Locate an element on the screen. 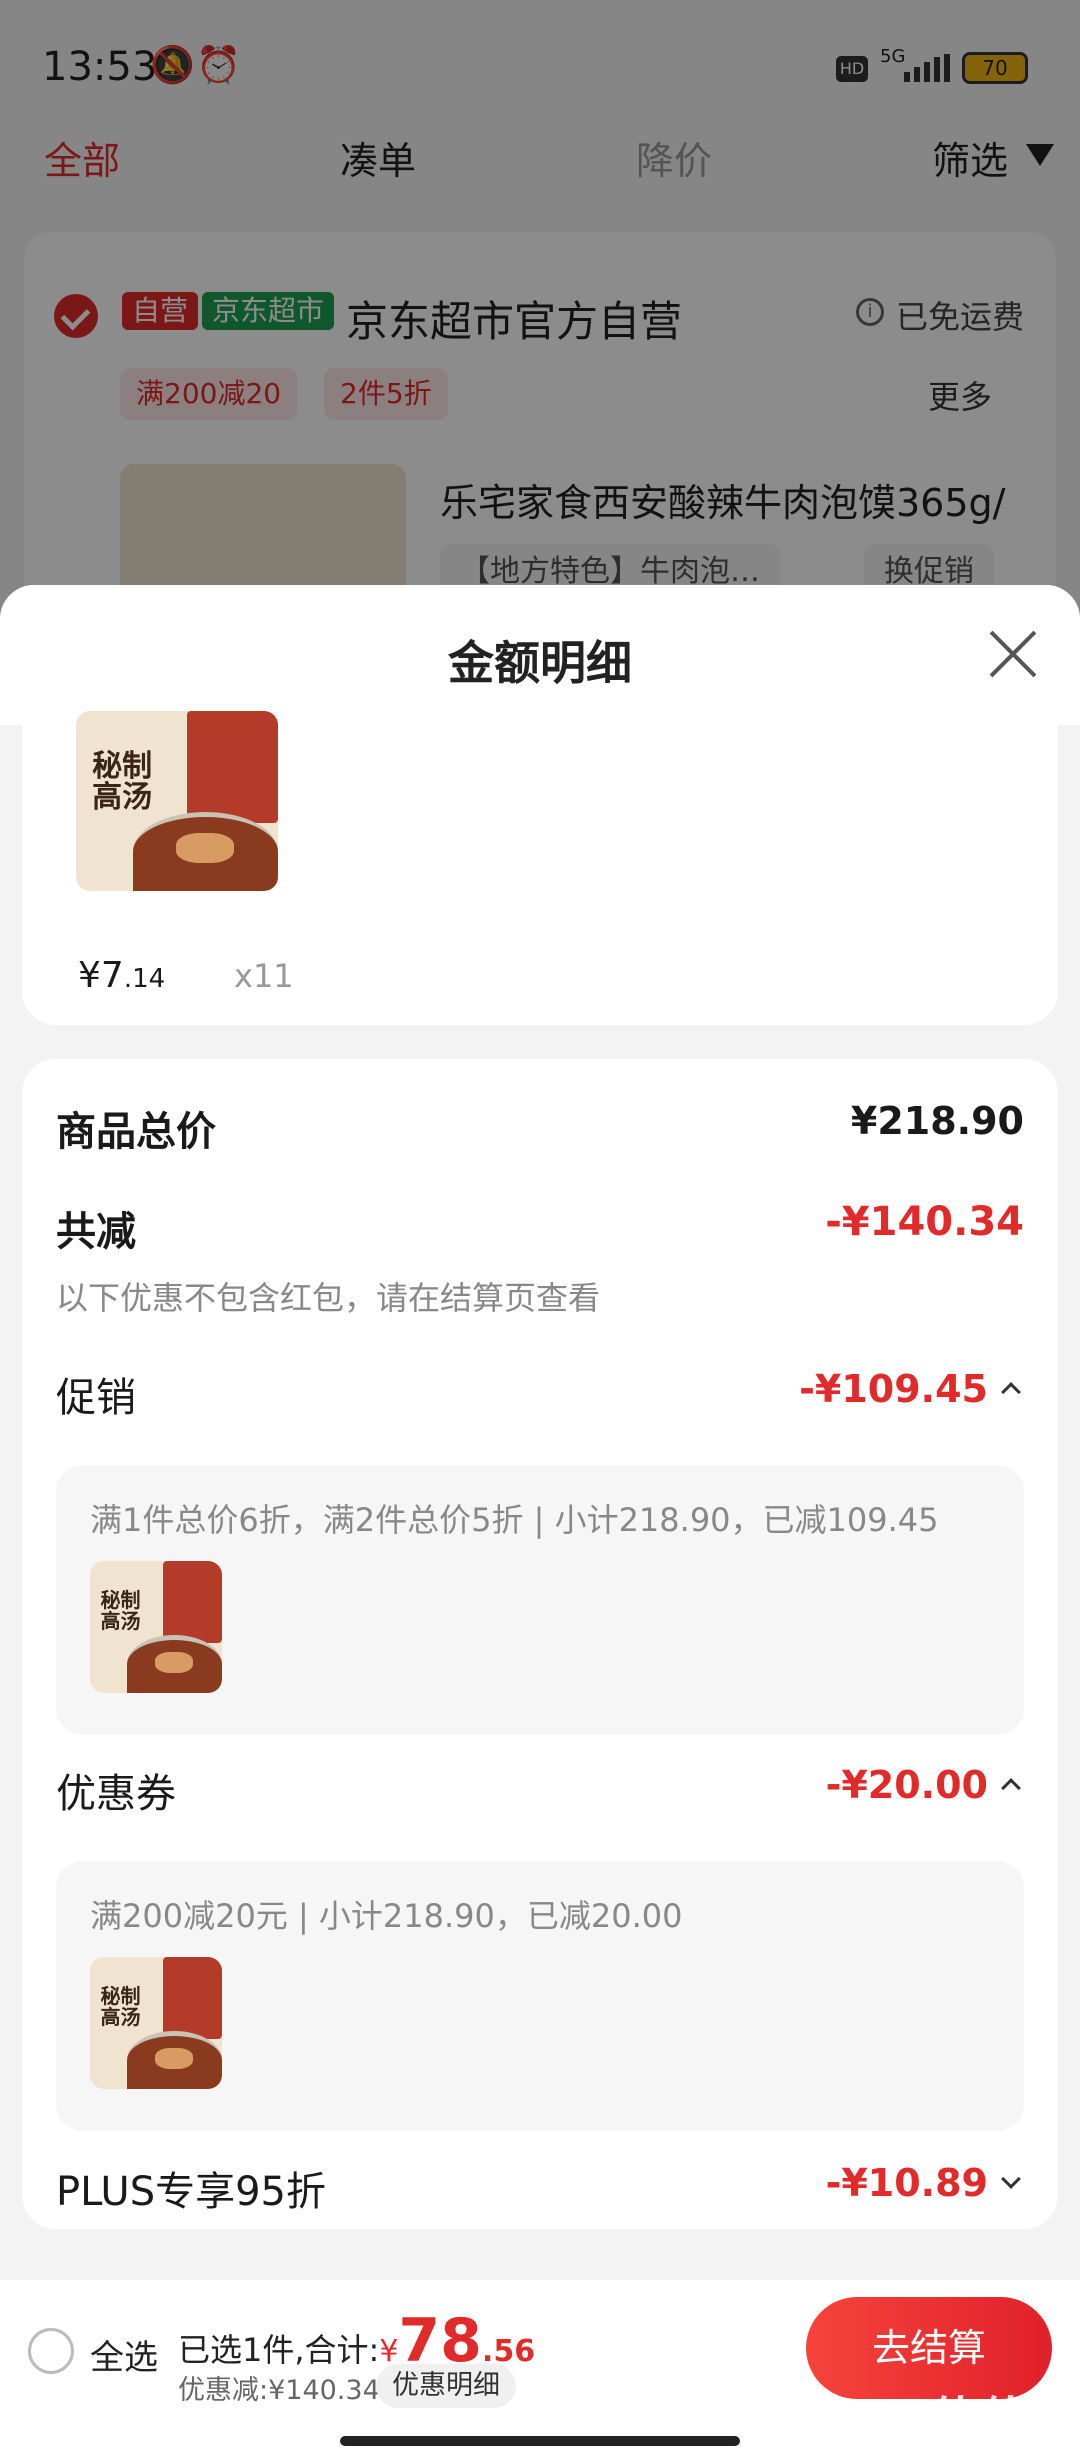 Image resolution: width=1080 pixels, height=2460 pixels. chevron-down-icon is located at coordinates (1011, 2179).